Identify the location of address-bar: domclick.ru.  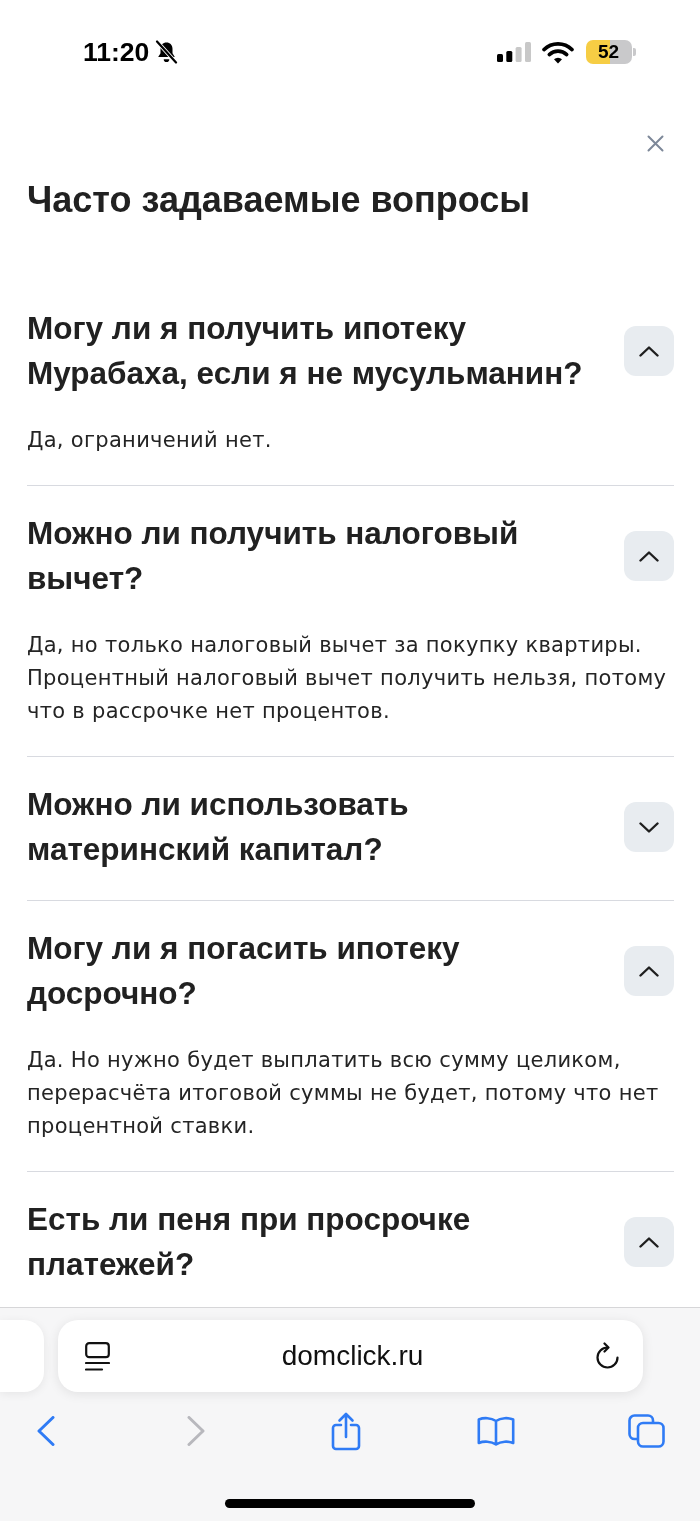
(350, 1356).